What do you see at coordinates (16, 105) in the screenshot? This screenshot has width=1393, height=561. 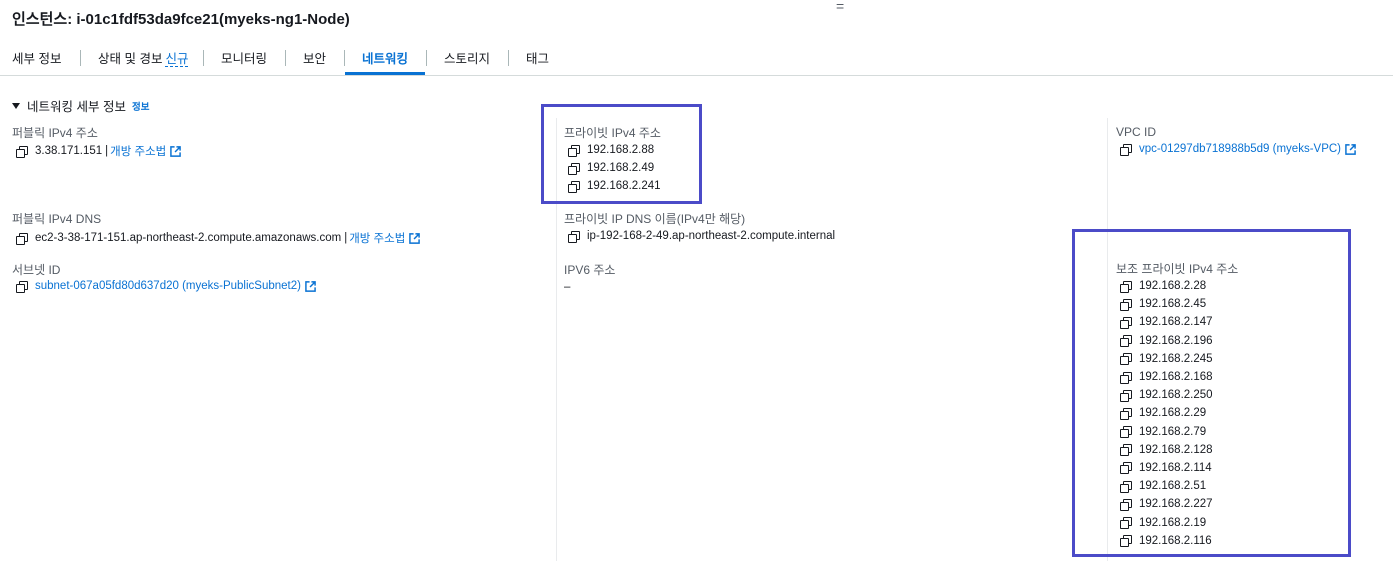 I see `caret-down-icon` at bounding box center [16, 105].